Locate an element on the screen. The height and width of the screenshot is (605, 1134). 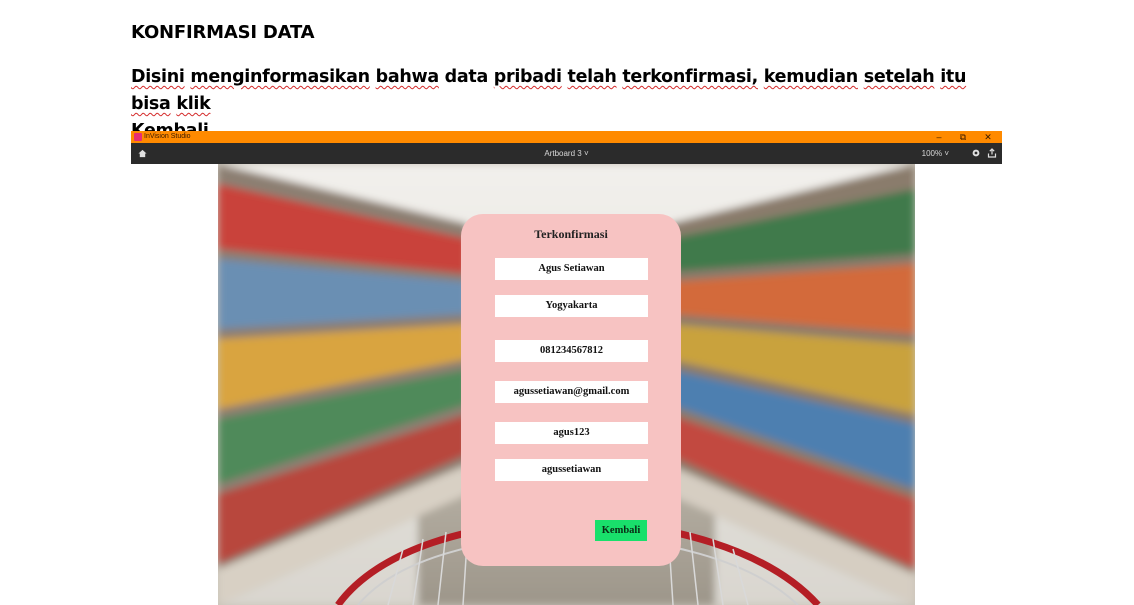
invision-app-icon is located at coordinates (138, 137).